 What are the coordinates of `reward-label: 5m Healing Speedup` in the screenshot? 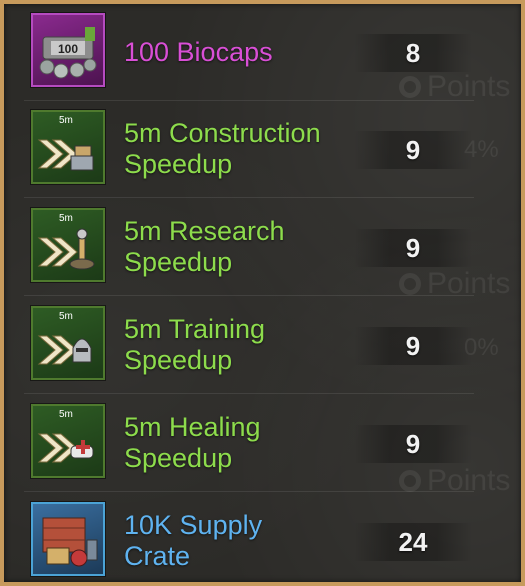 It's located at (192, 442).